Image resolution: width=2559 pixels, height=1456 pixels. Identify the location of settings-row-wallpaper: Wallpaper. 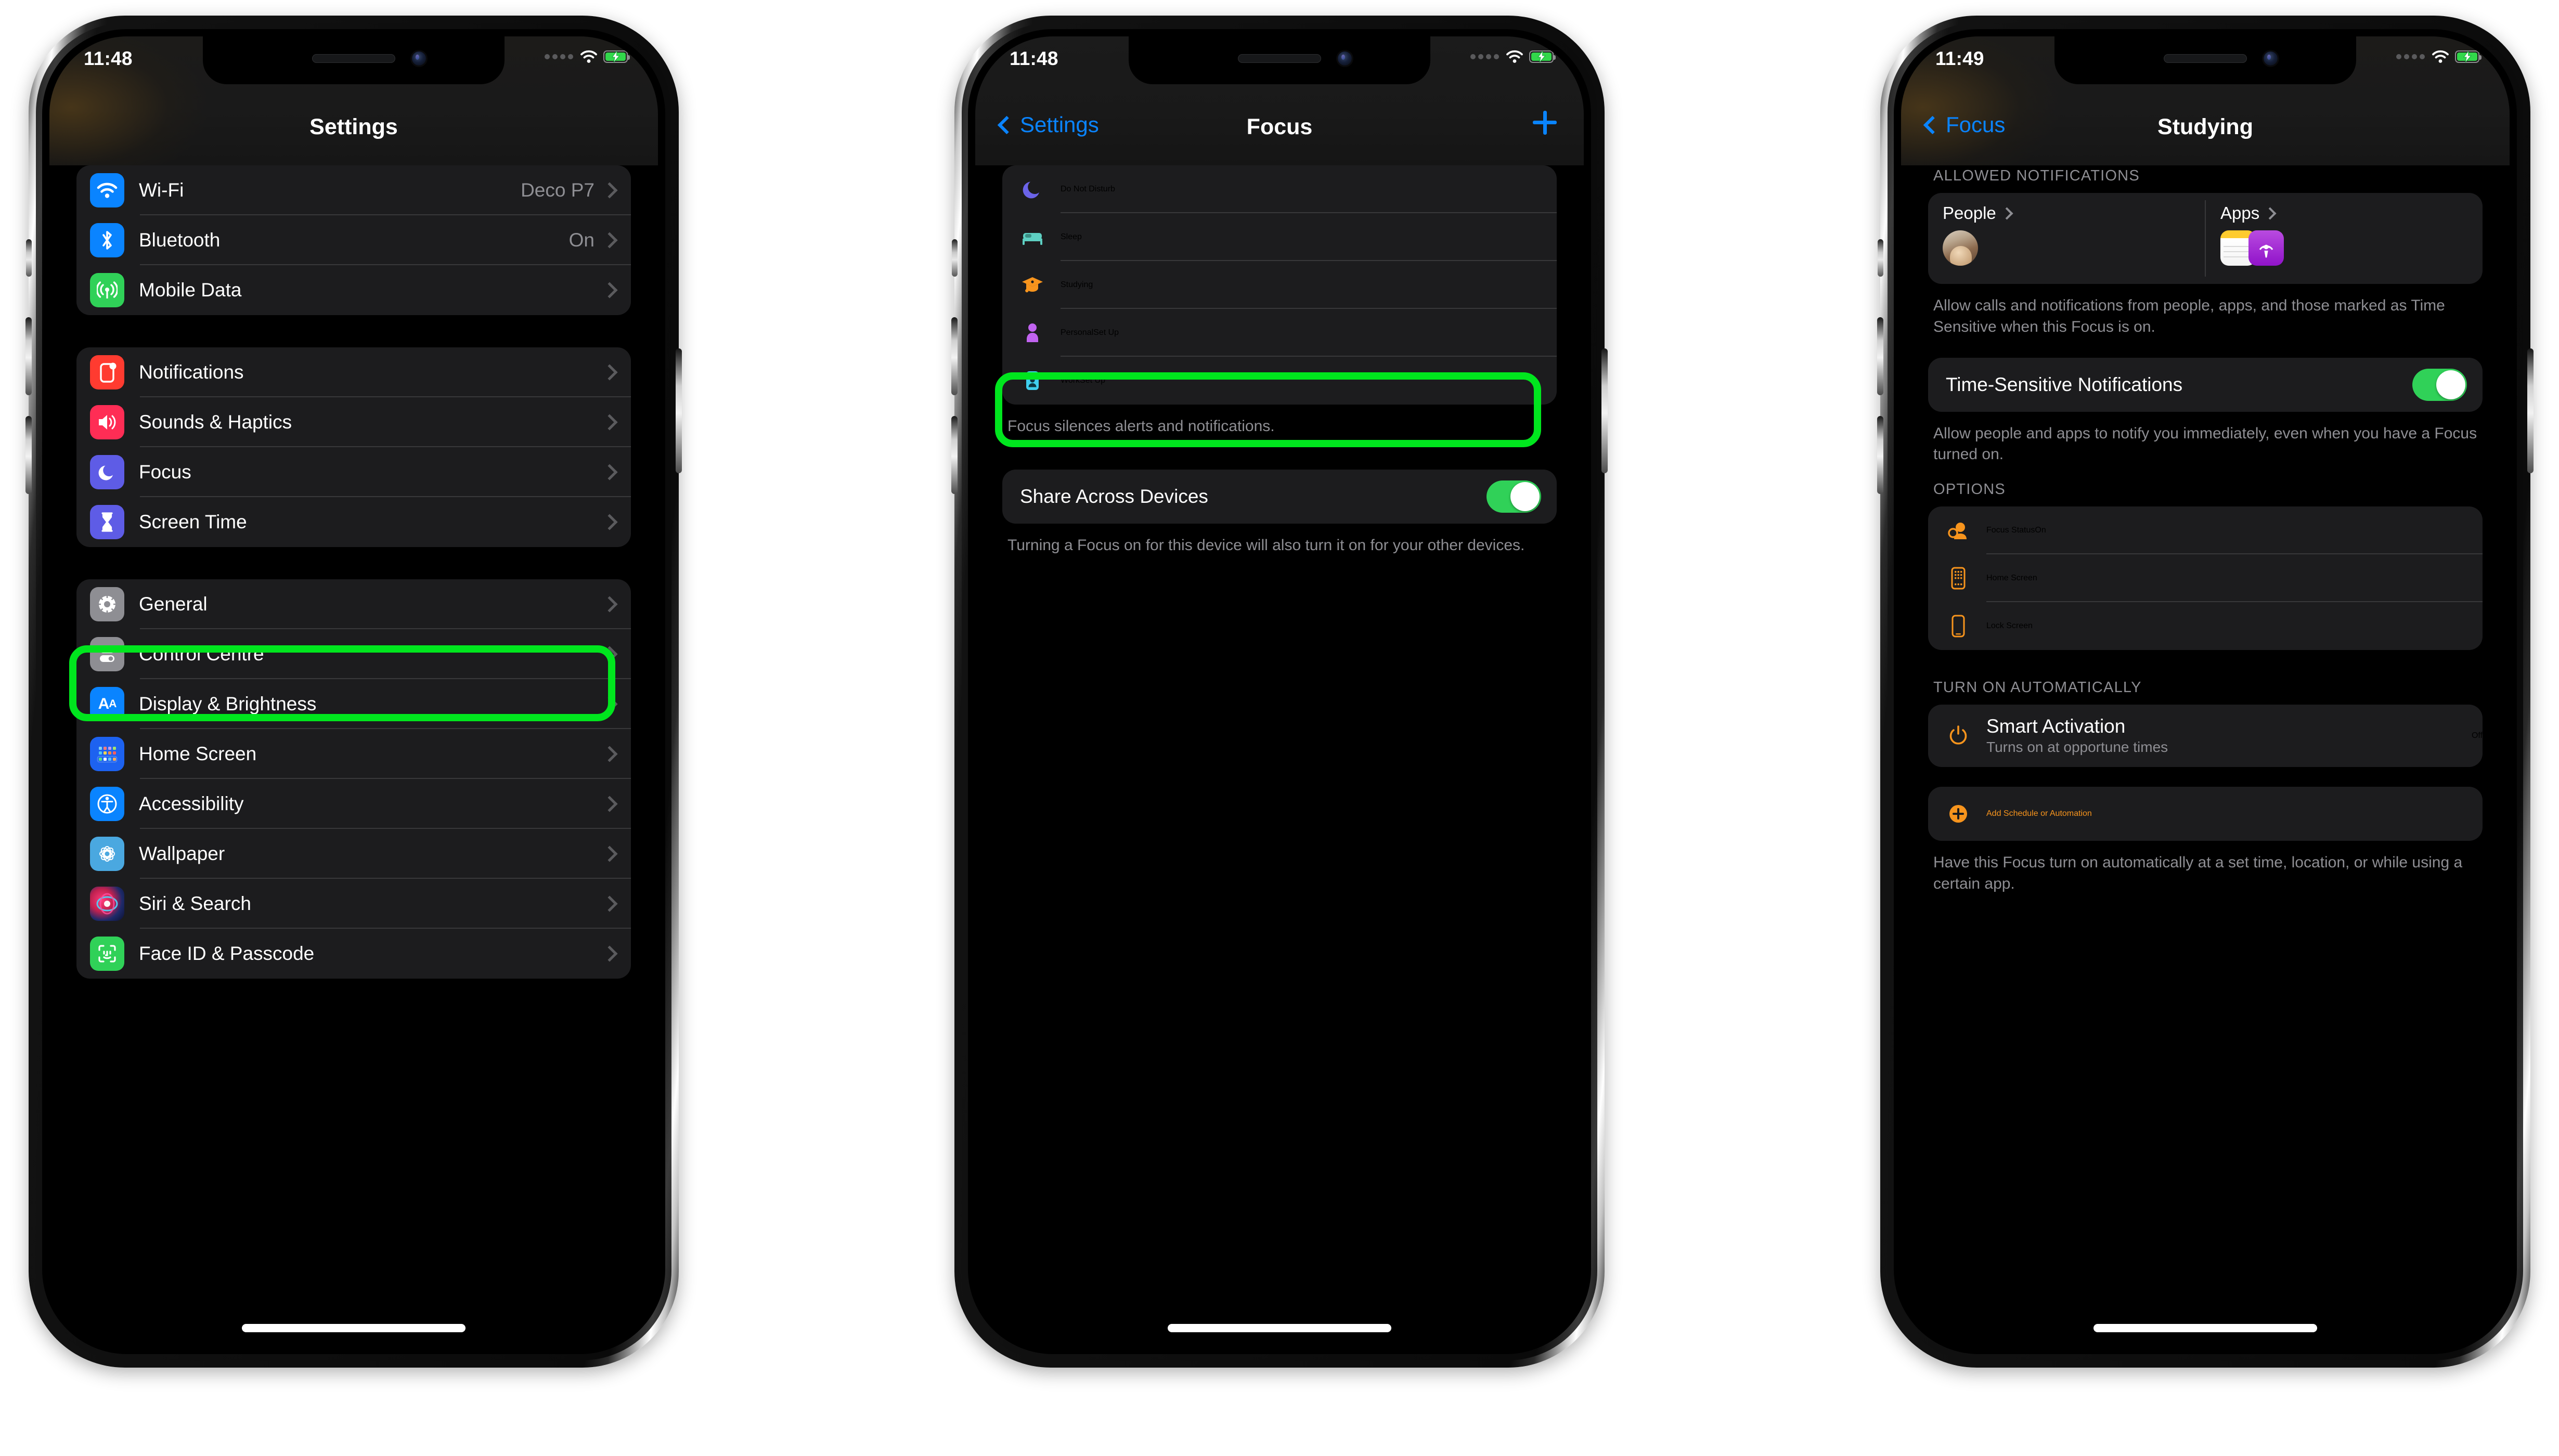
(354, 854).